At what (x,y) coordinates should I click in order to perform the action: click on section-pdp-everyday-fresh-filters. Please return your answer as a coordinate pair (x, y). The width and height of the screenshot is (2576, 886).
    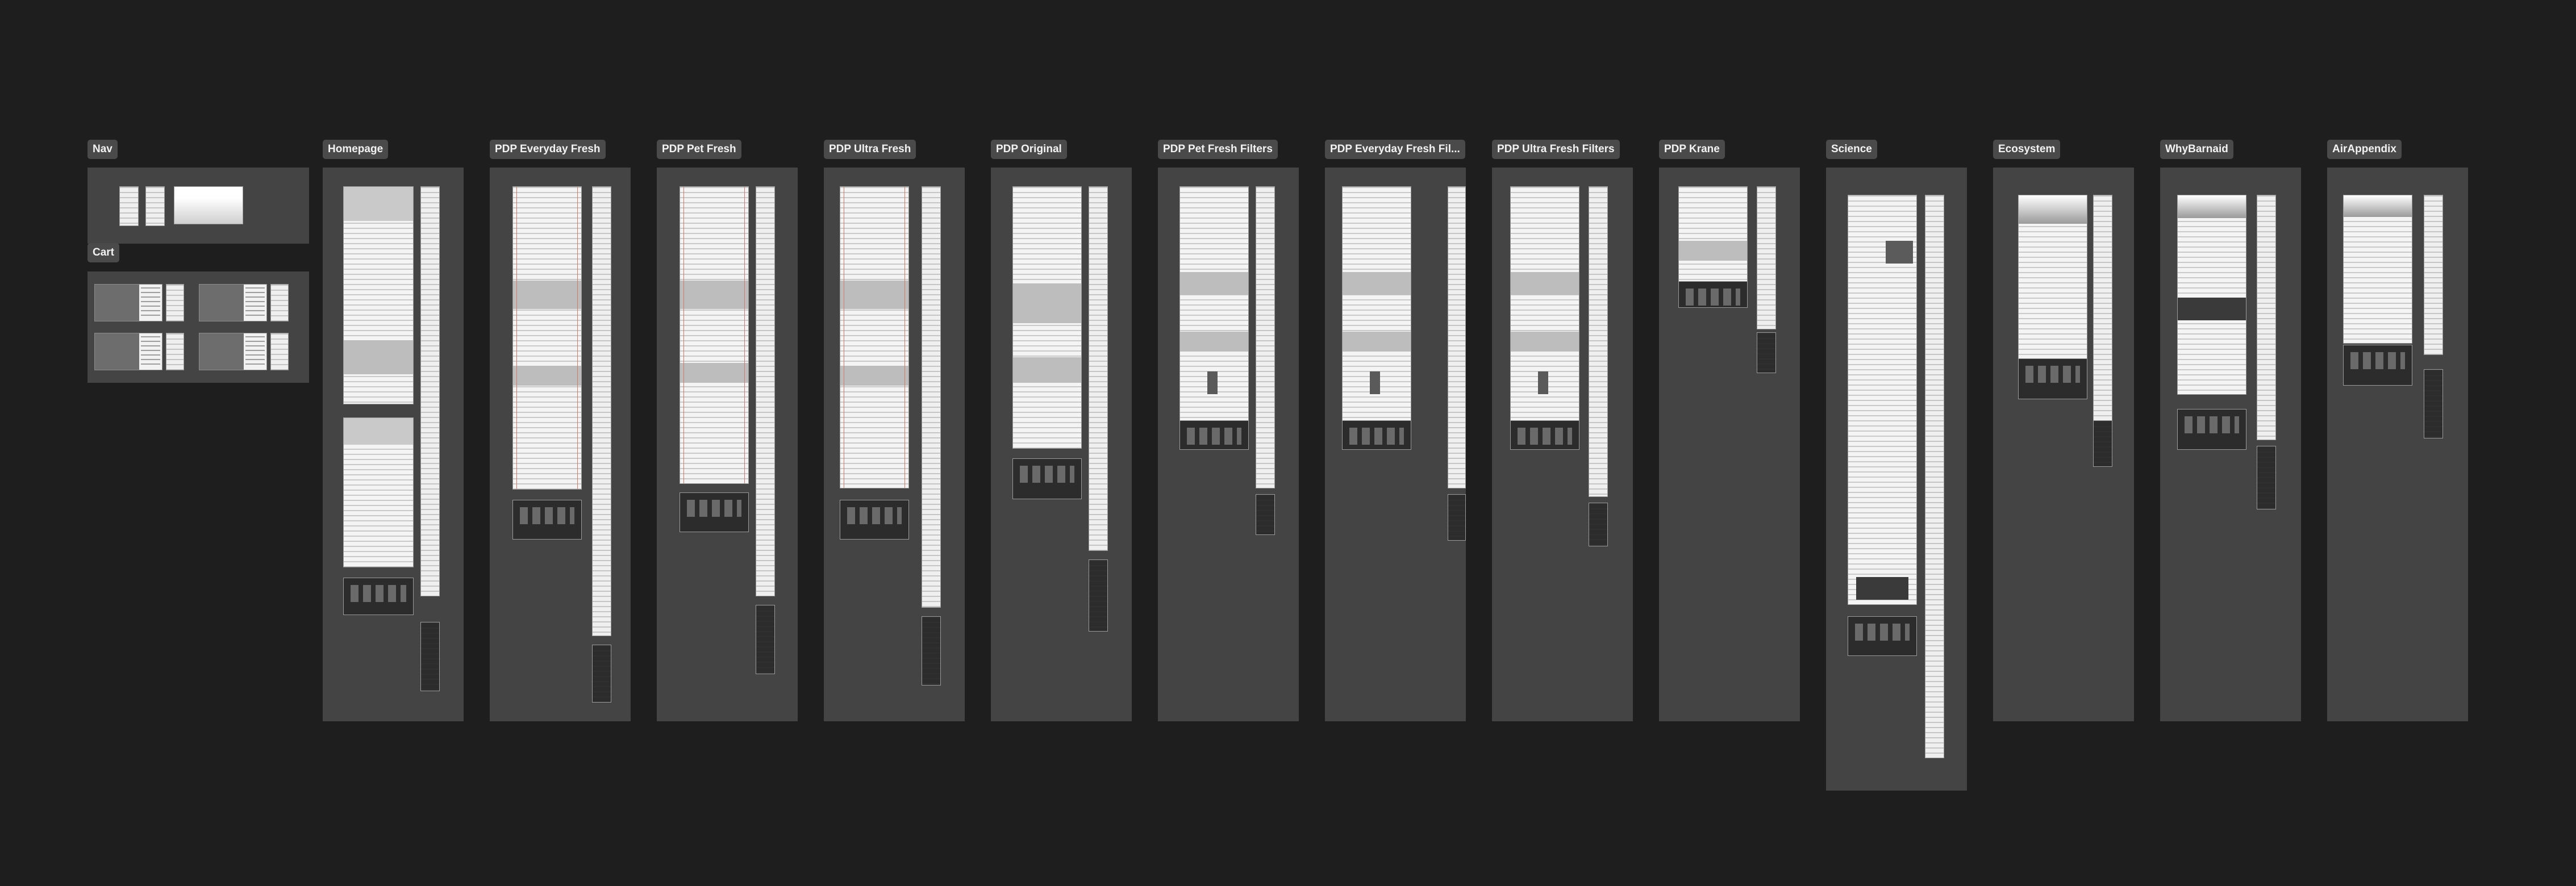
    Looking at the image, I should click on (1395, 444).